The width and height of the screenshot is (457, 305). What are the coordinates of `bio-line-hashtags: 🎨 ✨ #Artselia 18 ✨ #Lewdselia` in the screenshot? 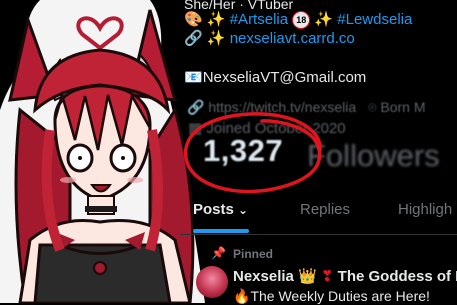 It's located at (298, 19).